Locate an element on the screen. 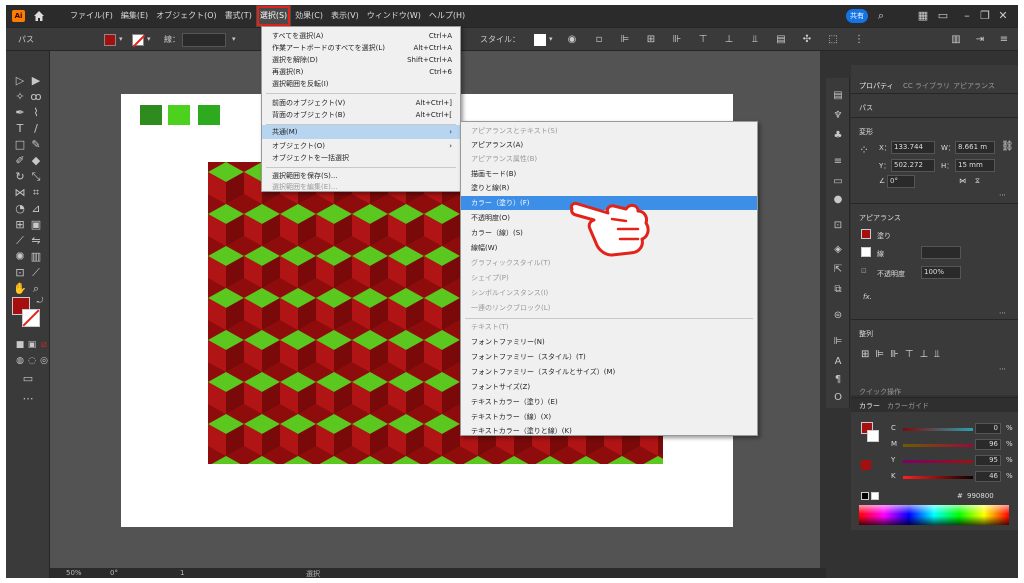 The image size is (1024, 583). submenu-item-blending-mode: 描画モード(B) is located at coordinates (609, 174).